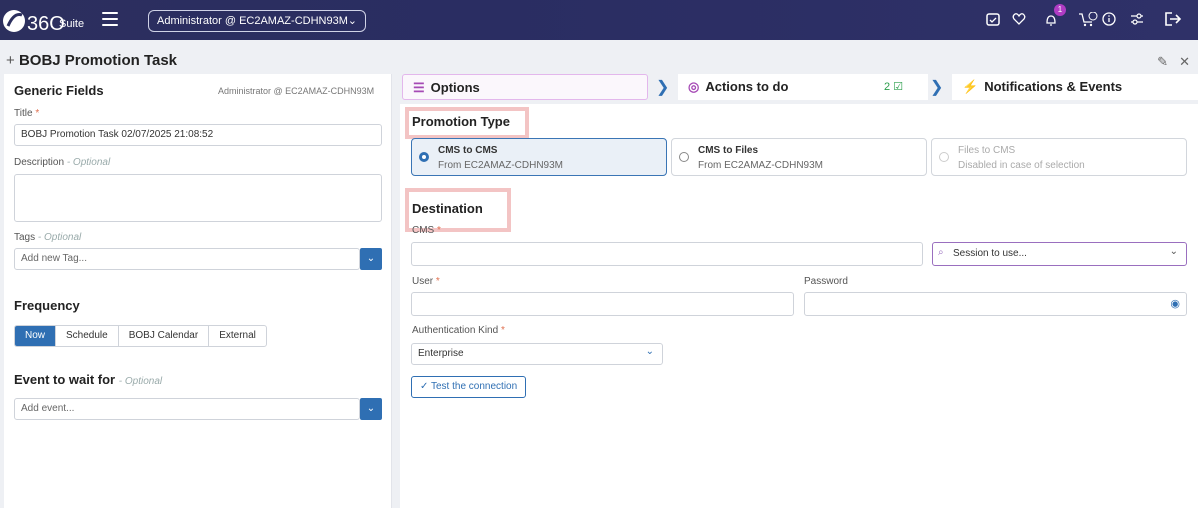 The height and width of the screenshot is (508, 1198). I want to click on tags-dropdown-button: ⌄, so click(371, 259).